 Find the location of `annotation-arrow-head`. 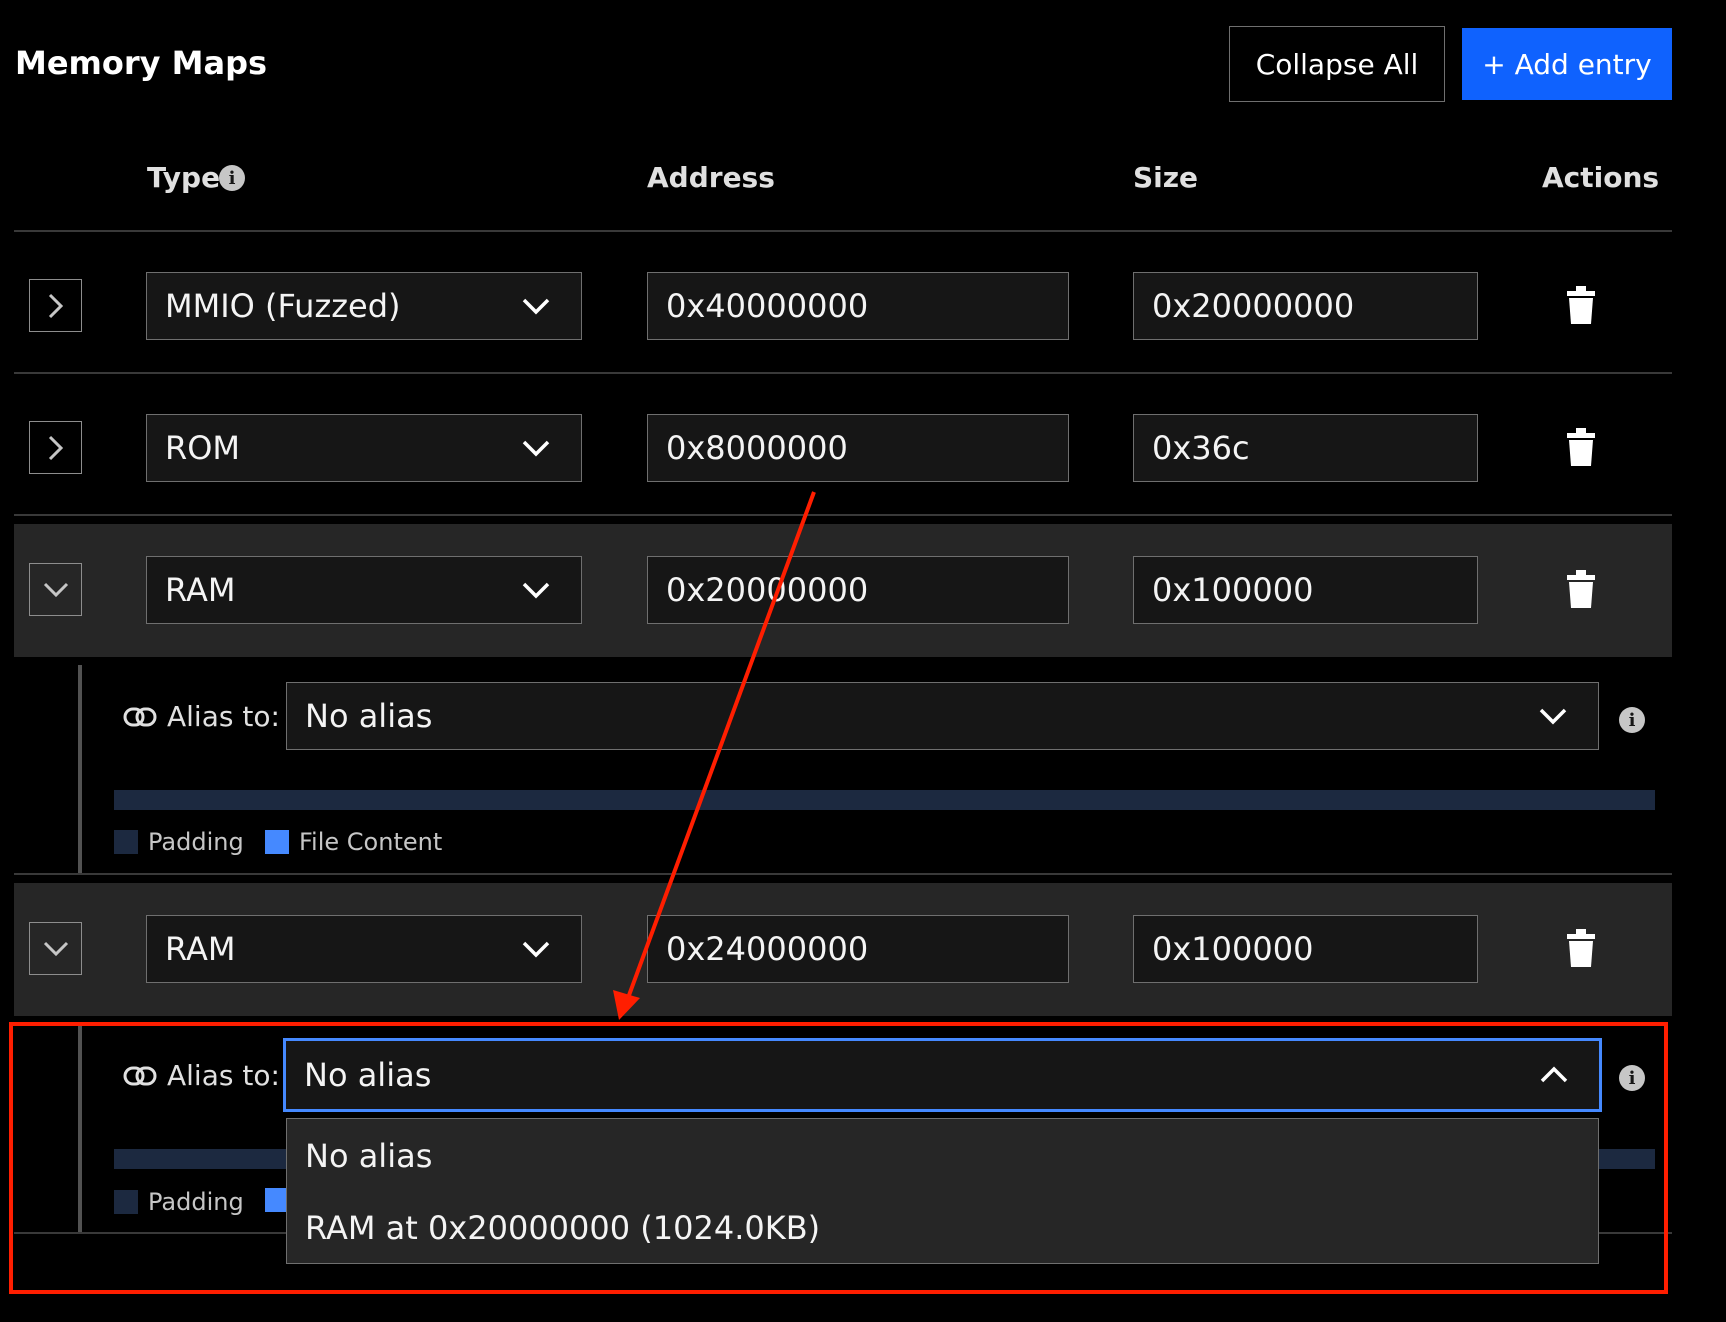

annotation-arrow-head is located at coordinates (626, 1005).